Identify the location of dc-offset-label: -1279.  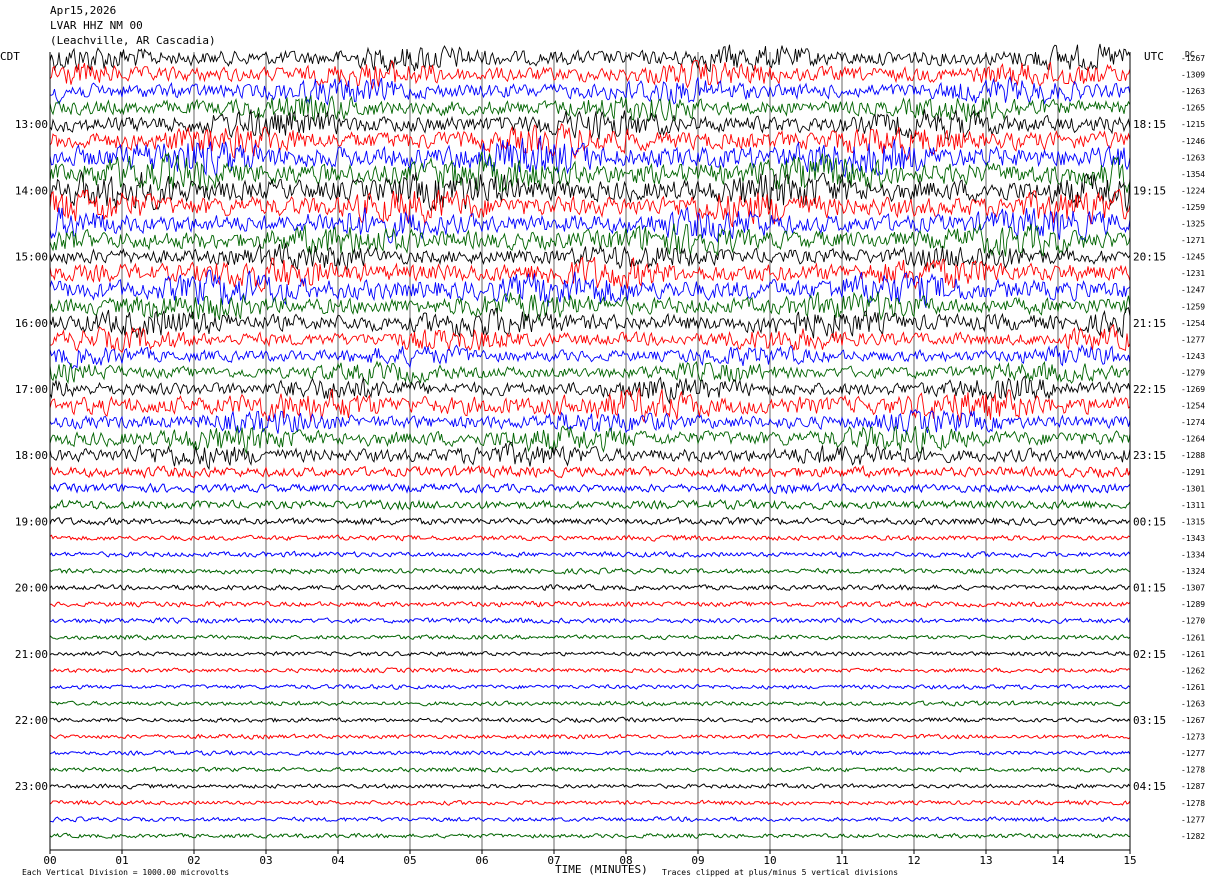
(1193, 372).